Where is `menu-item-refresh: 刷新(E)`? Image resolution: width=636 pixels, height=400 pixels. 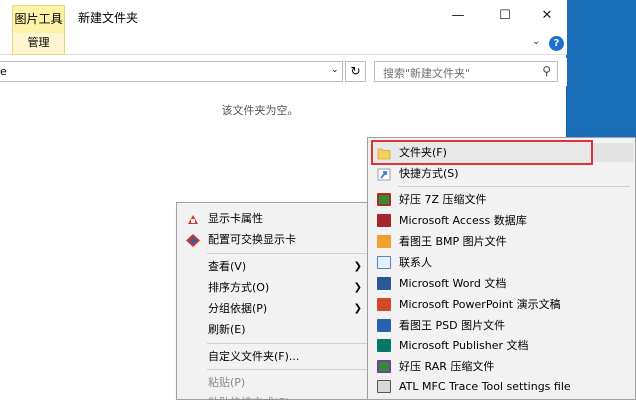 menu-item-refresh: 刷新(E) is located at coordinates (273, 329).